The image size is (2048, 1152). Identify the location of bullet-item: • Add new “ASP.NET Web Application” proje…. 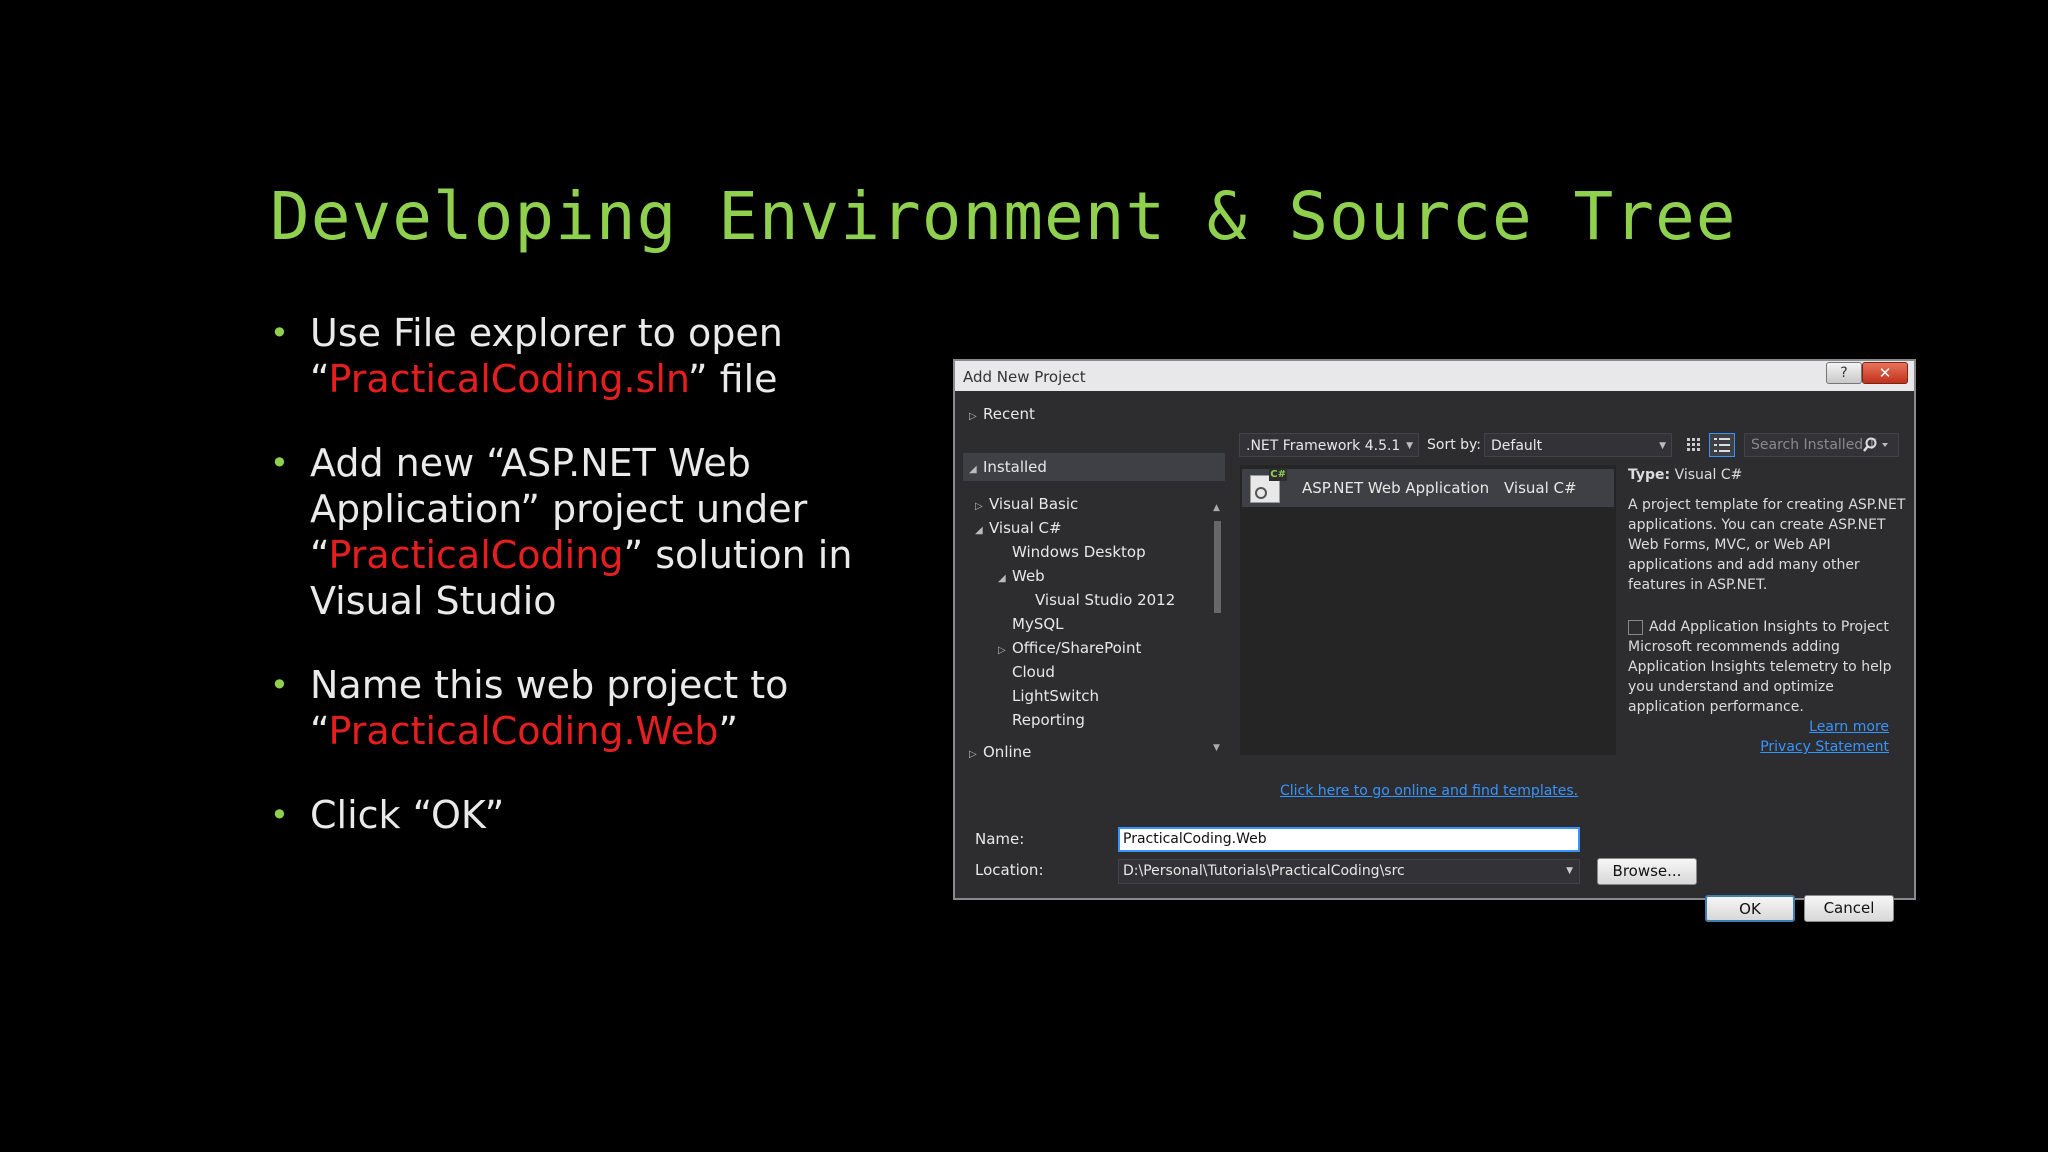
(580, 532).